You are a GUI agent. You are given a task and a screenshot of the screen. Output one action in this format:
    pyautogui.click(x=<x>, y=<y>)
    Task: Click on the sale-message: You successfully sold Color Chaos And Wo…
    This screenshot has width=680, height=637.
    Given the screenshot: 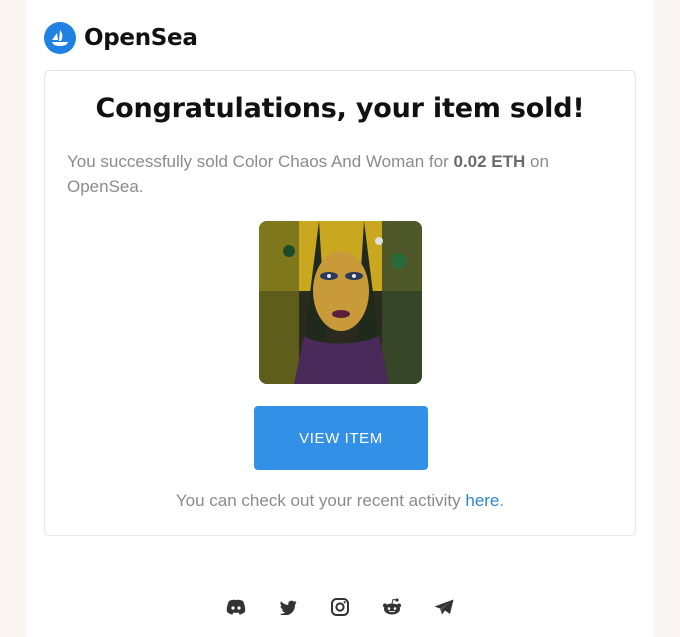 What is the action you would take?
    pyautogui.click(x=340, y=174)
    